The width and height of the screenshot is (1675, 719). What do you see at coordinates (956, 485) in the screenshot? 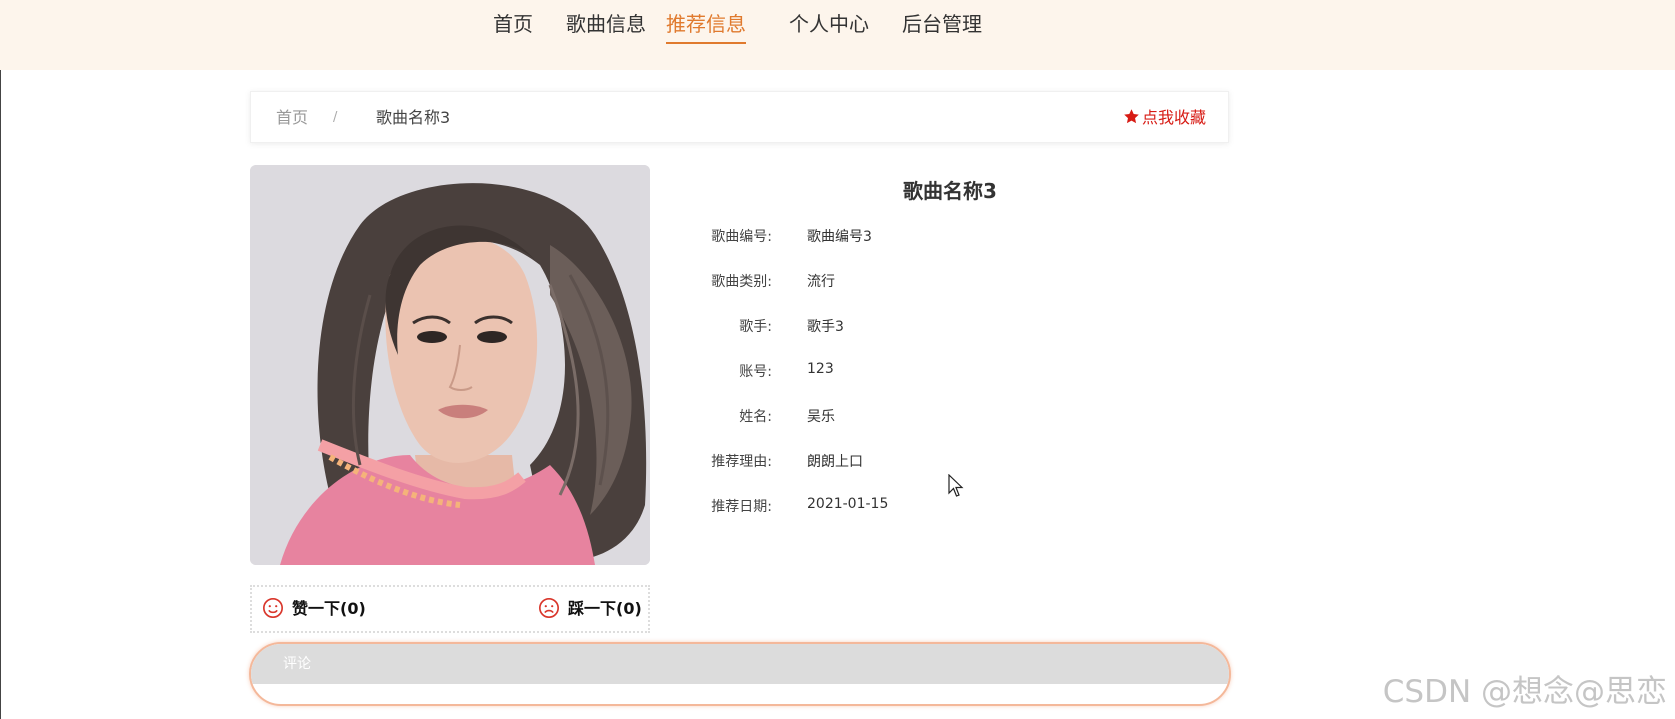
I see `mouse-cursor-icon` at bounding box center [956, 485].